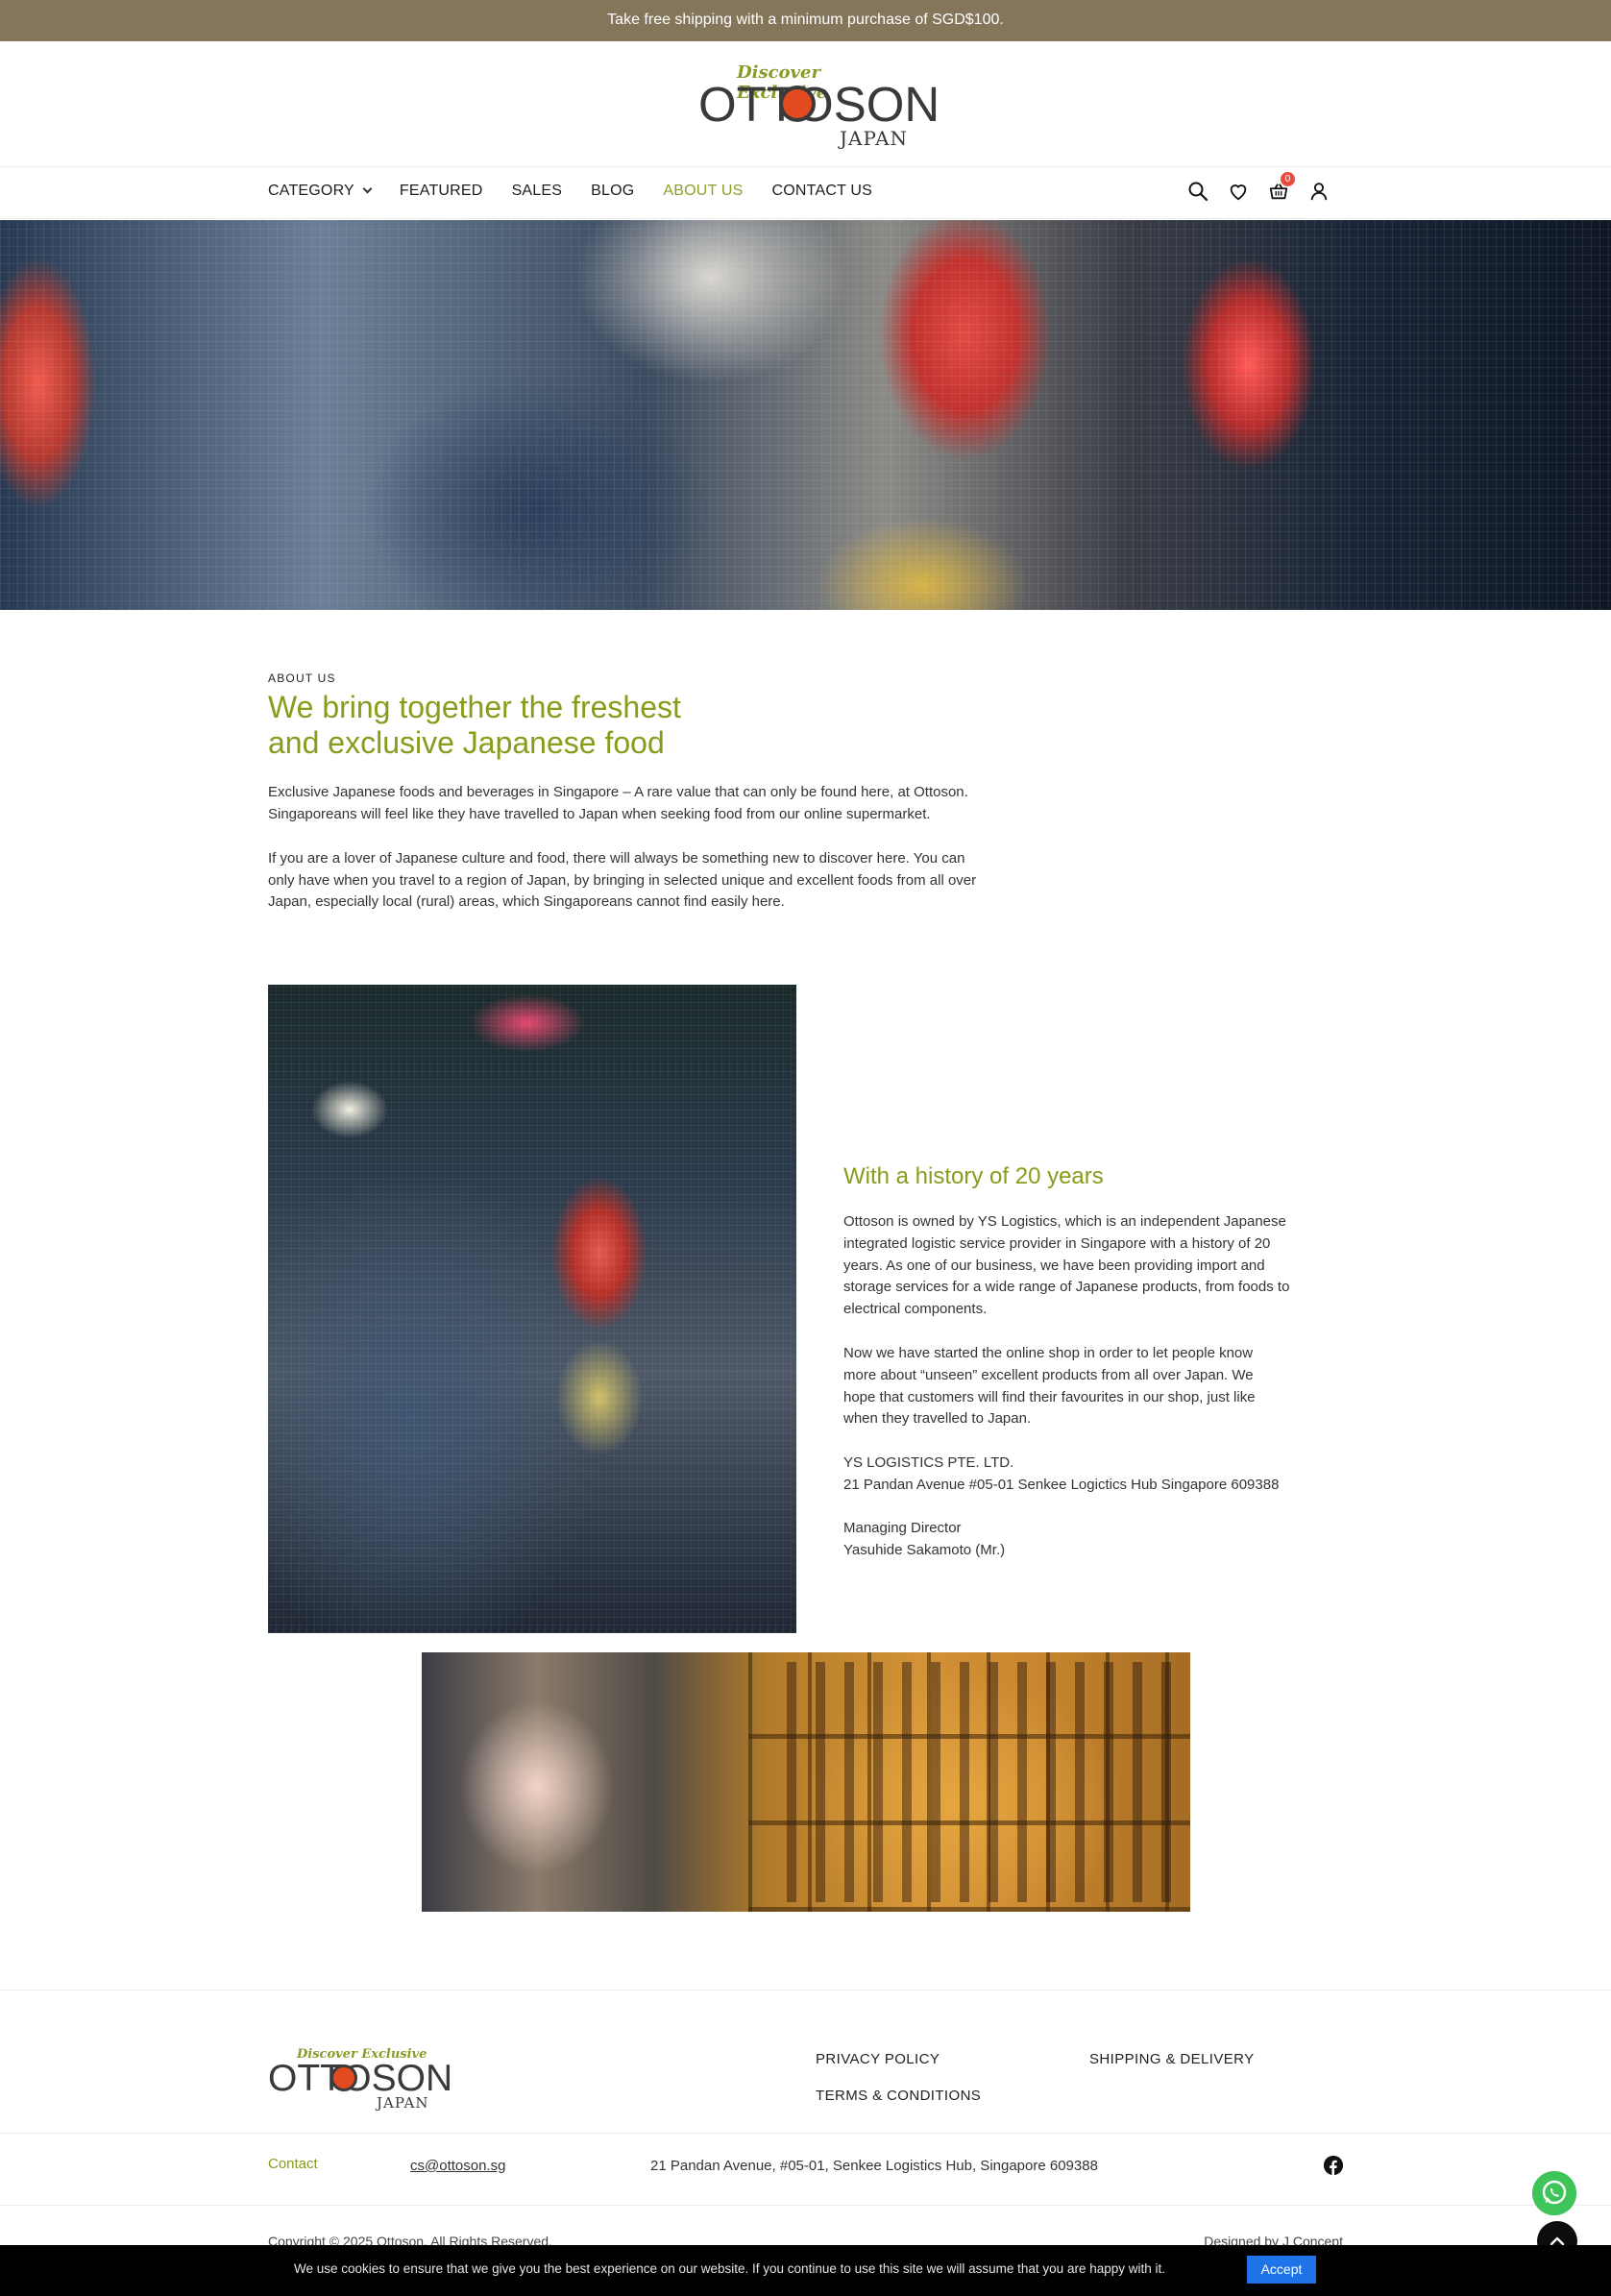 This screenshot has height=2296, width=1611. What do you see at coordinates (1333, 2165) in the screenshot?
I see `facebook-icon` at bounding box center [1333, 2165].